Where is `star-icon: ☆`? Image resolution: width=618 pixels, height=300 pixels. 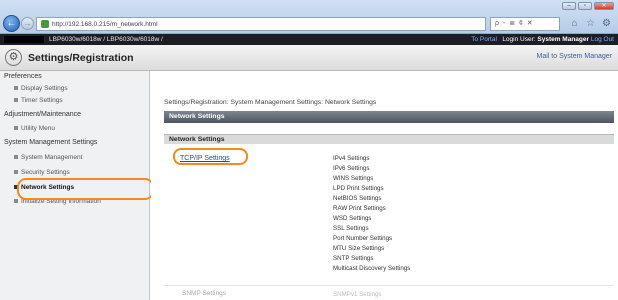 star-icon: ☆ is located at coordinates (590, 23).